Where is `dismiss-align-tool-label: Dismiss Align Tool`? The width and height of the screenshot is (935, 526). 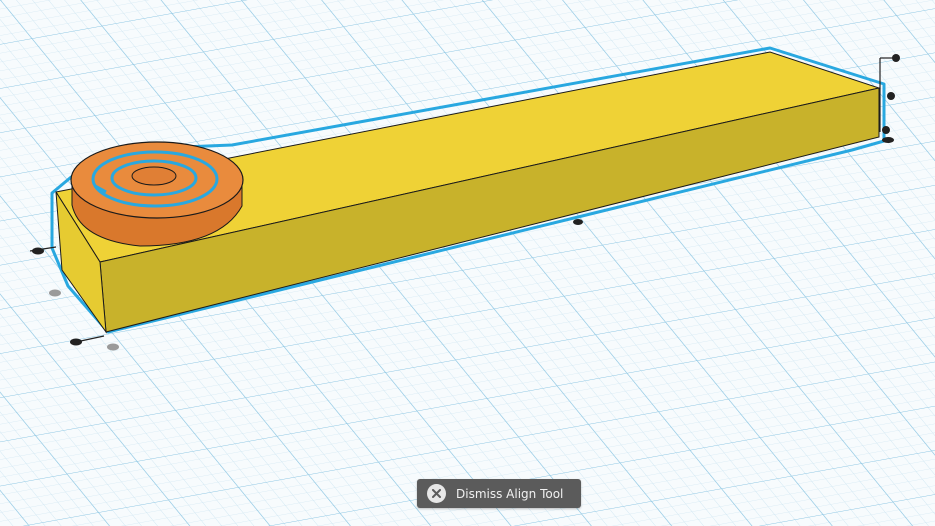
dismiss-align-tool-label: Dismiss Align Tool is located at coordinates (510, 493).